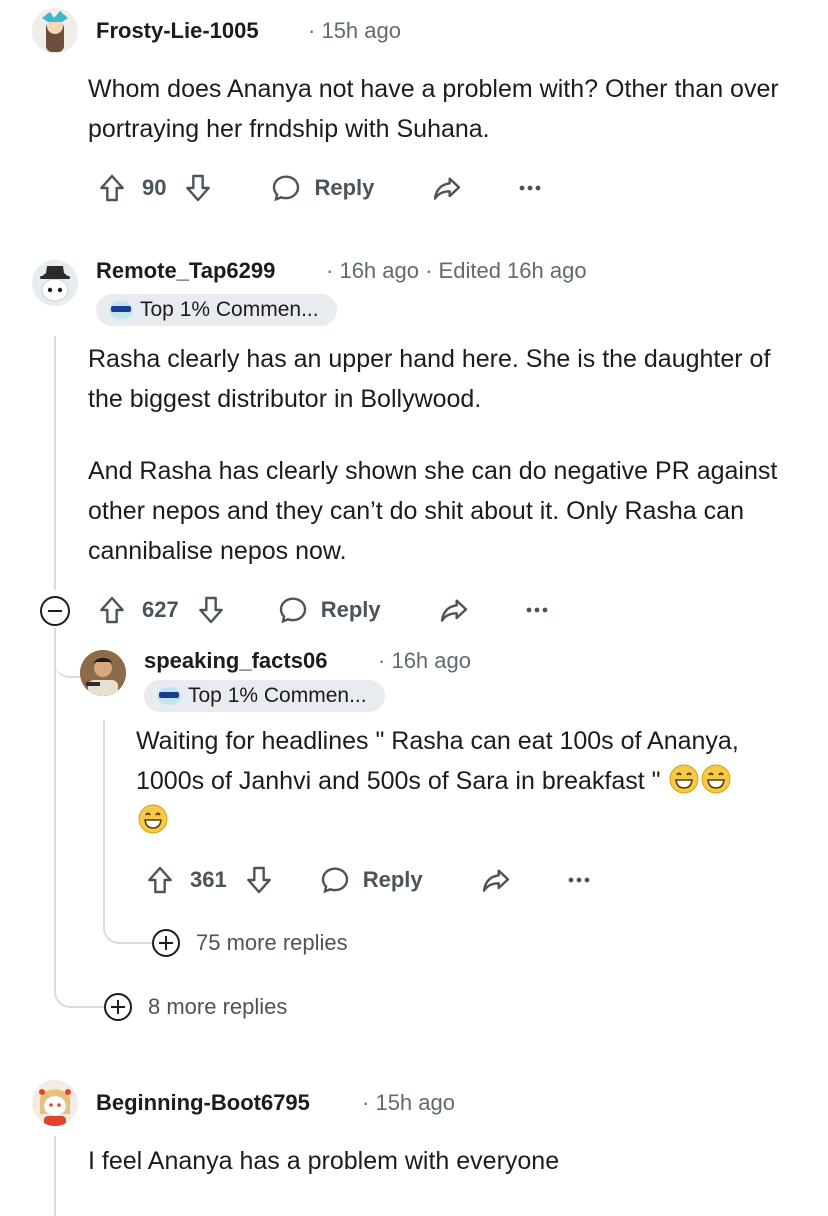 This screenshot has height=1216, width=828. What do you see at coordinates (208, 879) in the screenshot?
I see `vote-count: 361` at bounding box center [208, 879].